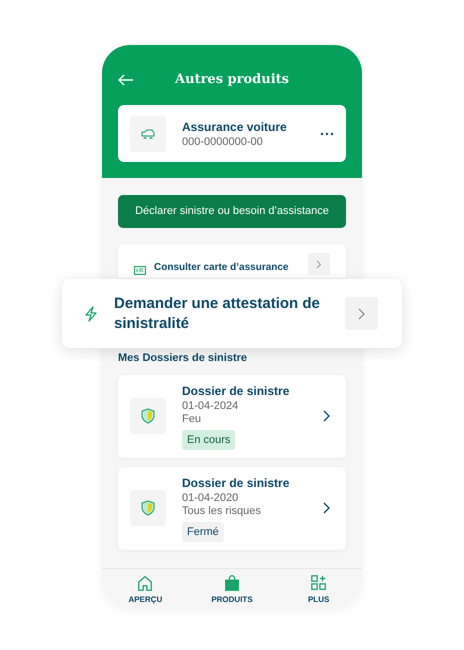  I want to click on nav-tab: PLUS, so click(319, 589).